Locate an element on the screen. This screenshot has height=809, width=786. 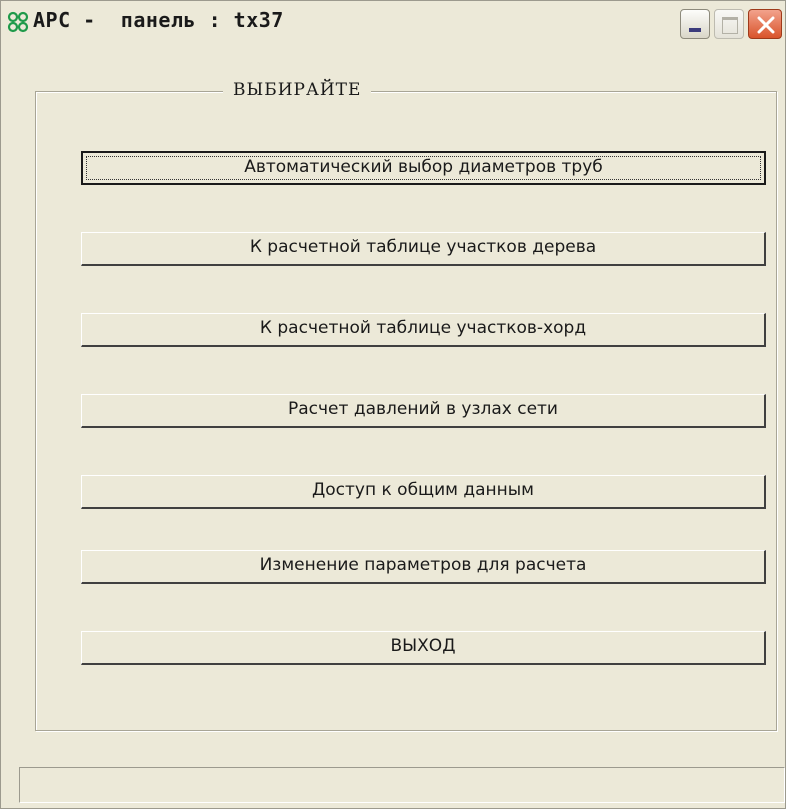
maximize-button is located at coordinates (729, 24).